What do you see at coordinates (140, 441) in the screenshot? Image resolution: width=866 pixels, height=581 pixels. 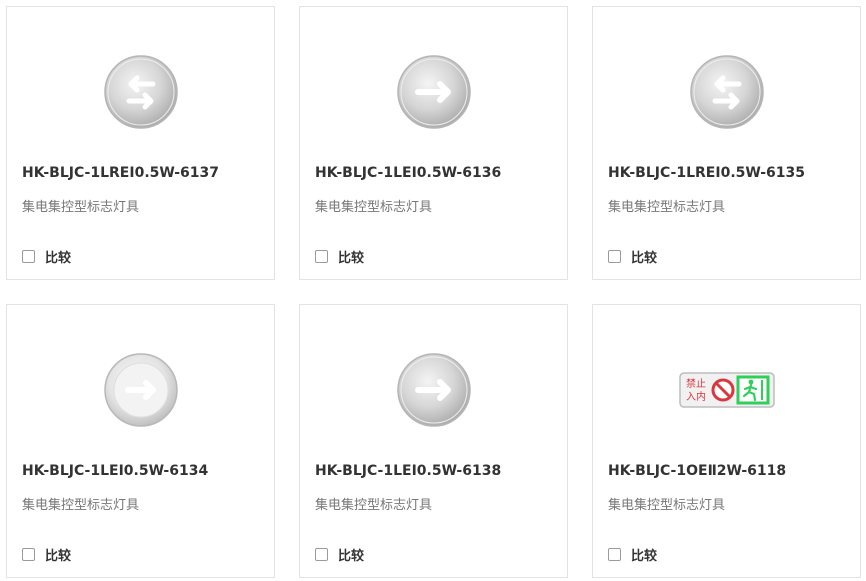 I see `product-card: HK-BLJC-1LEⅠ0.5W-6134 集电集控型标志灯具 比较` at bounding box center [140, 441].